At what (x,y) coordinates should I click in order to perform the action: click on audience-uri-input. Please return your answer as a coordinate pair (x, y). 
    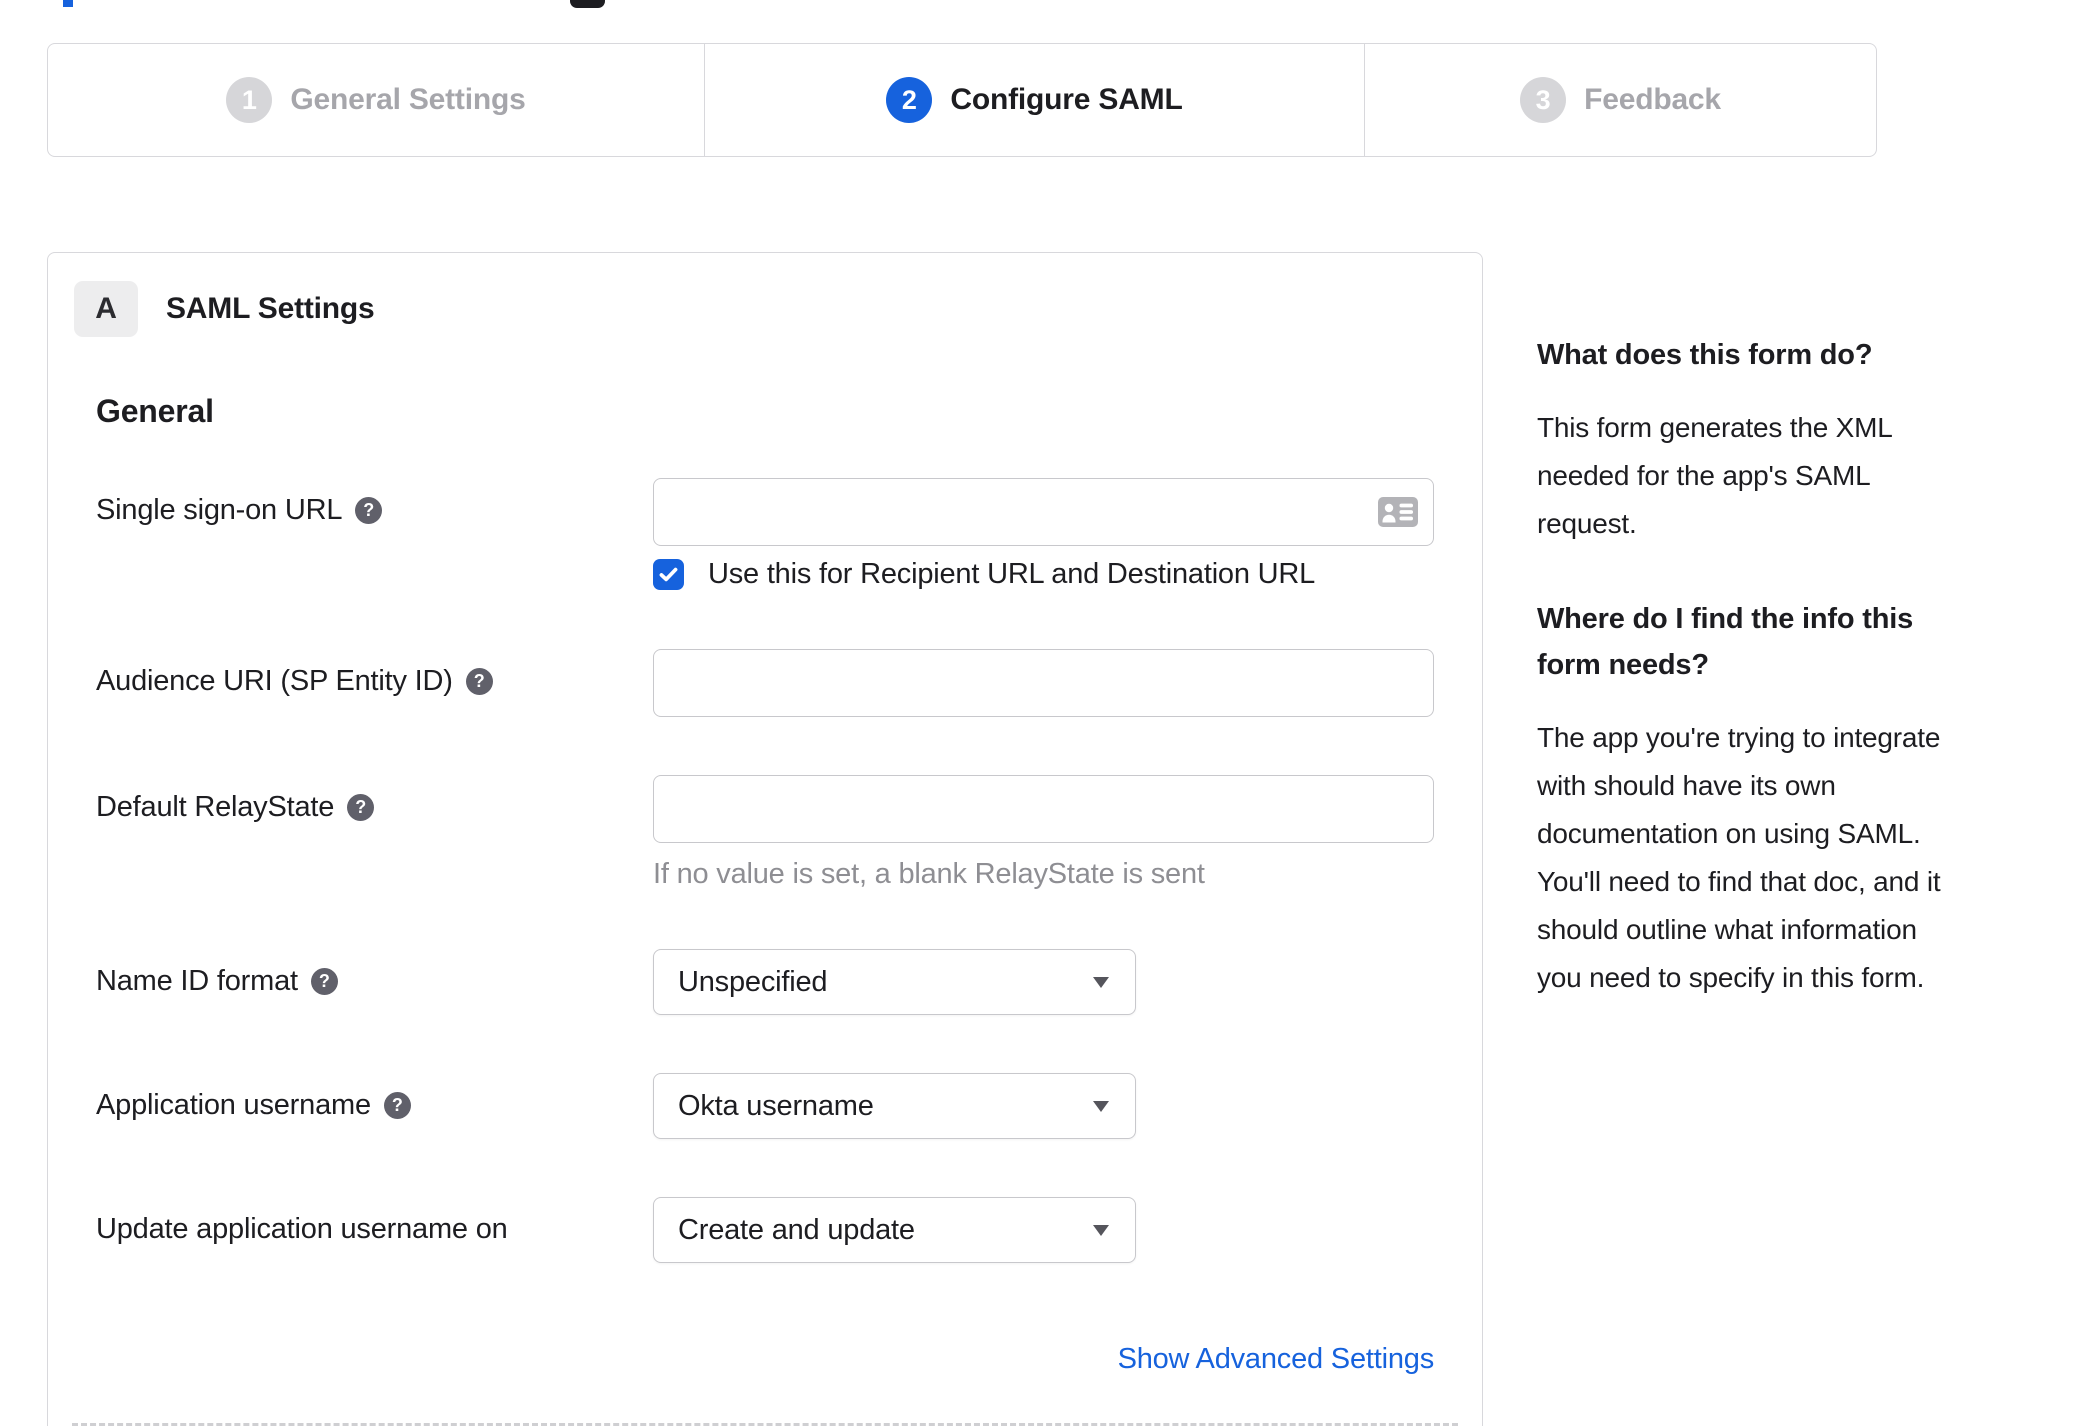
    Looking at the image, I should click on (1043, 683).